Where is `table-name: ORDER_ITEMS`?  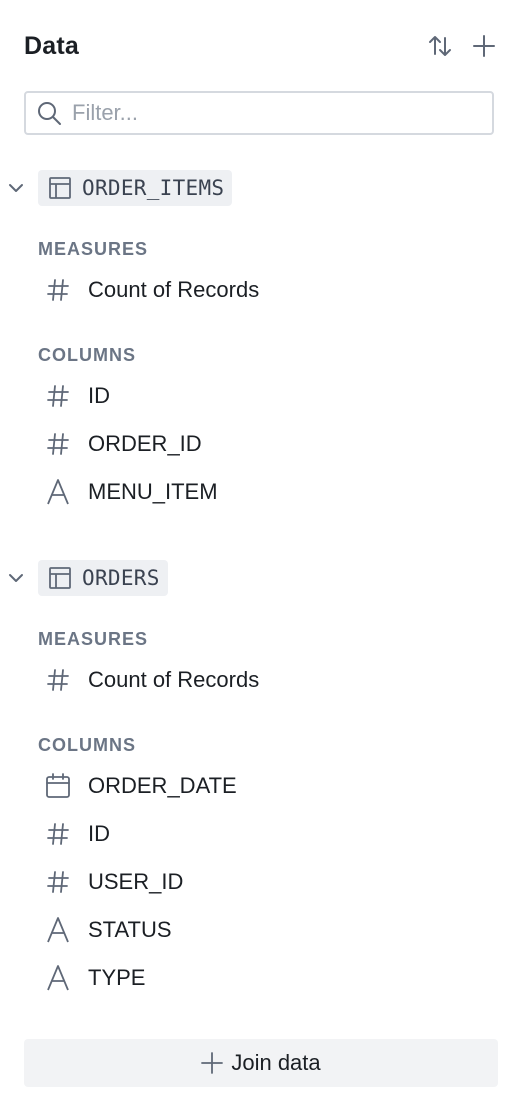 table-name: ORDER_ITEMS is located at coordinates (153, 188).